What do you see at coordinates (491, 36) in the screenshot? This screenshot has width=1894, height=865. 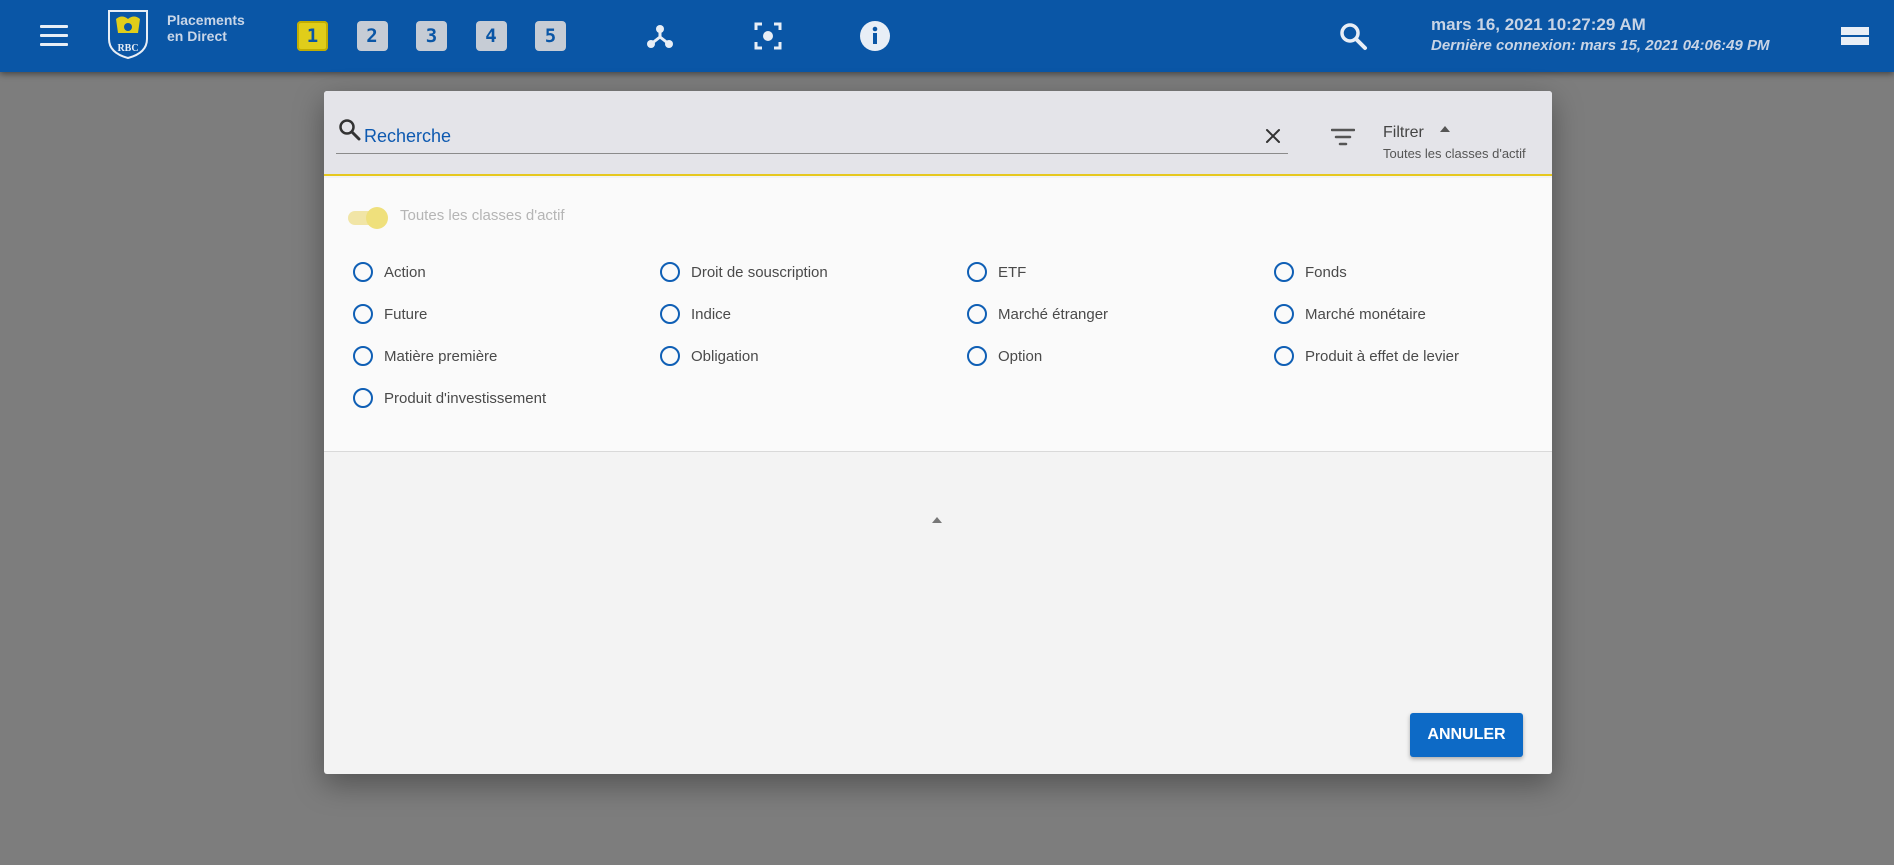 I see `workspace-tab-4: 4` at bounding box center [491, 36].